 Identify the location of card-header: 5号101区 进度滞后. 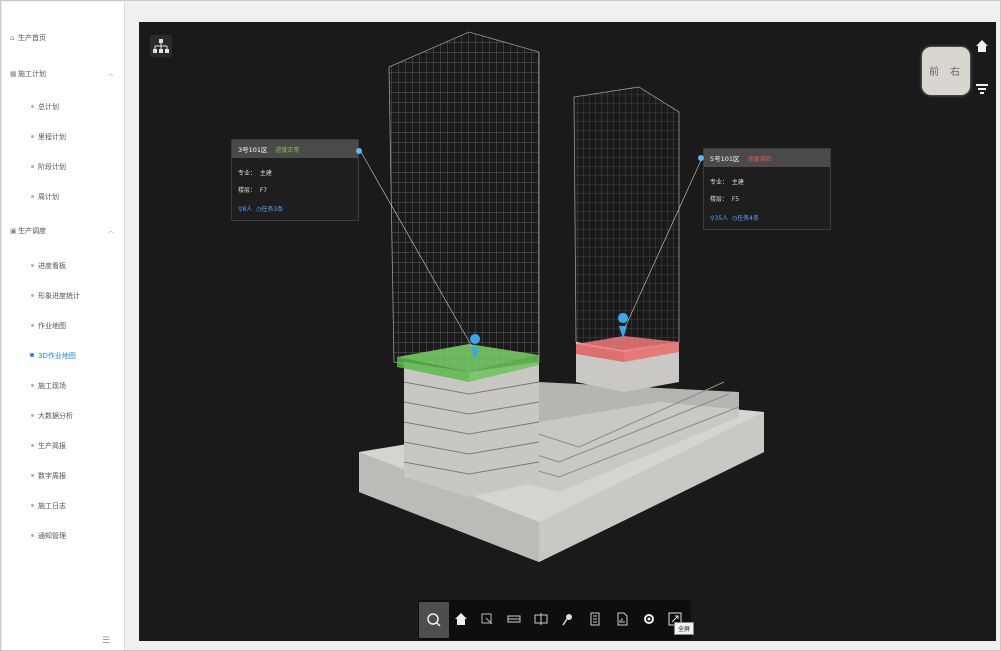
(767, 158).